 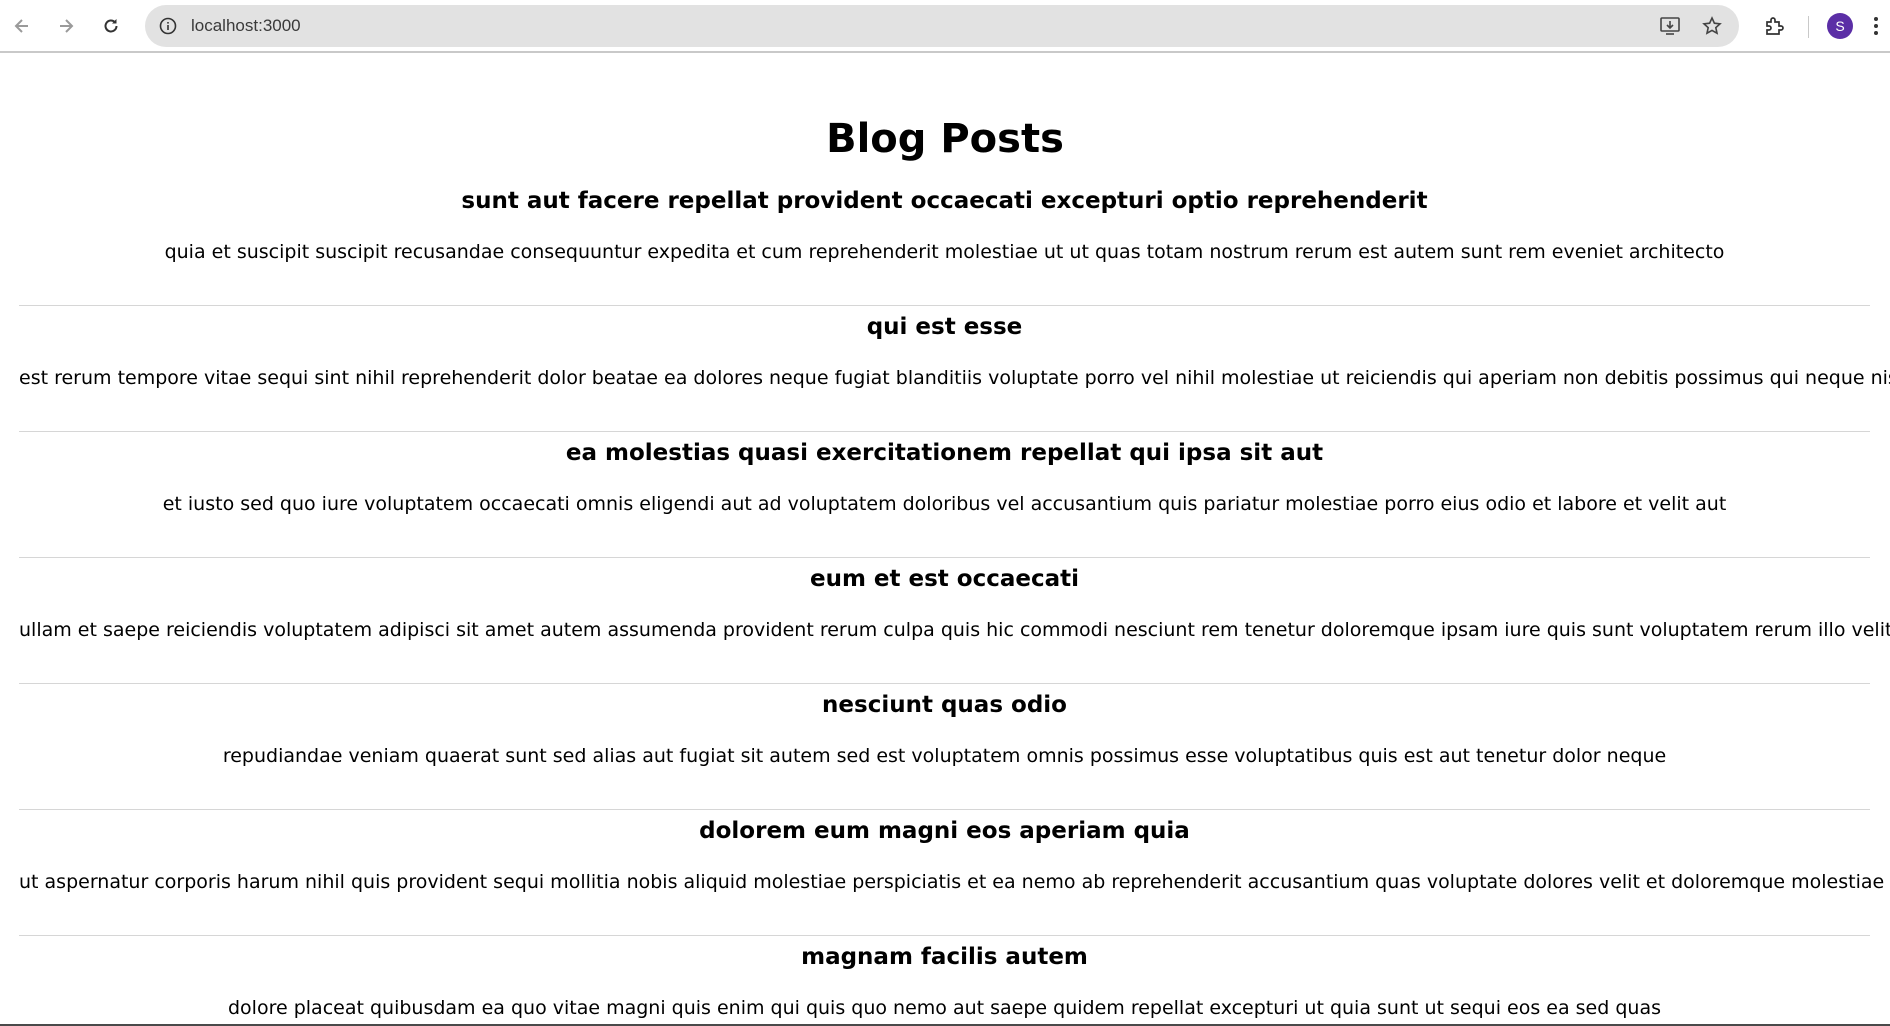 What do you see at coordinates (944, 579) in the screenshot?
I see `post-title: eum et est occaecati` at bounding box center [944, 579].